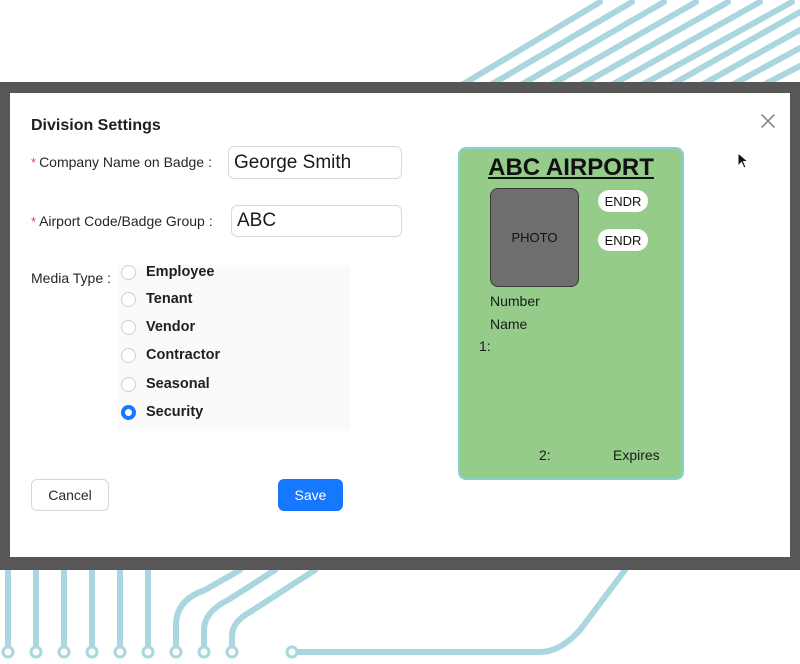 The height and width of the screenshot is (664, 800). What do you see at coordinates (121, 162) in the screenshot?
I see `company-name-label: * Company Name on Badge:` at bounding box center [121, 162].